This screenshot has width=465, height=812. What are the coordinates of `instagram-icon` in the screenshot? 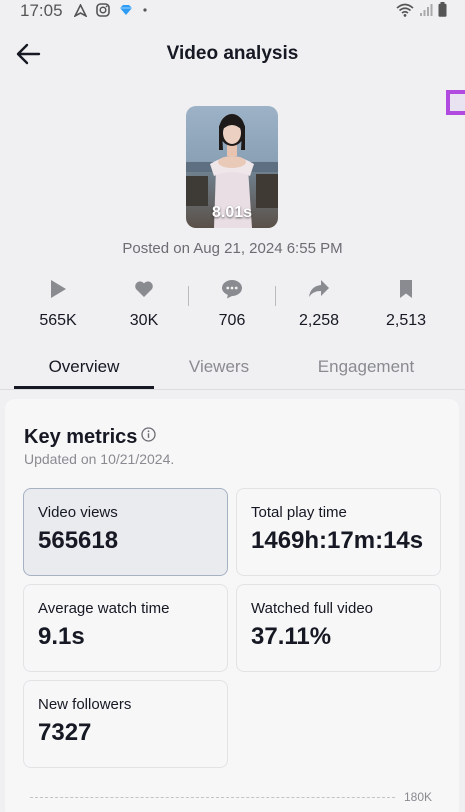 It's located at (103, 10).